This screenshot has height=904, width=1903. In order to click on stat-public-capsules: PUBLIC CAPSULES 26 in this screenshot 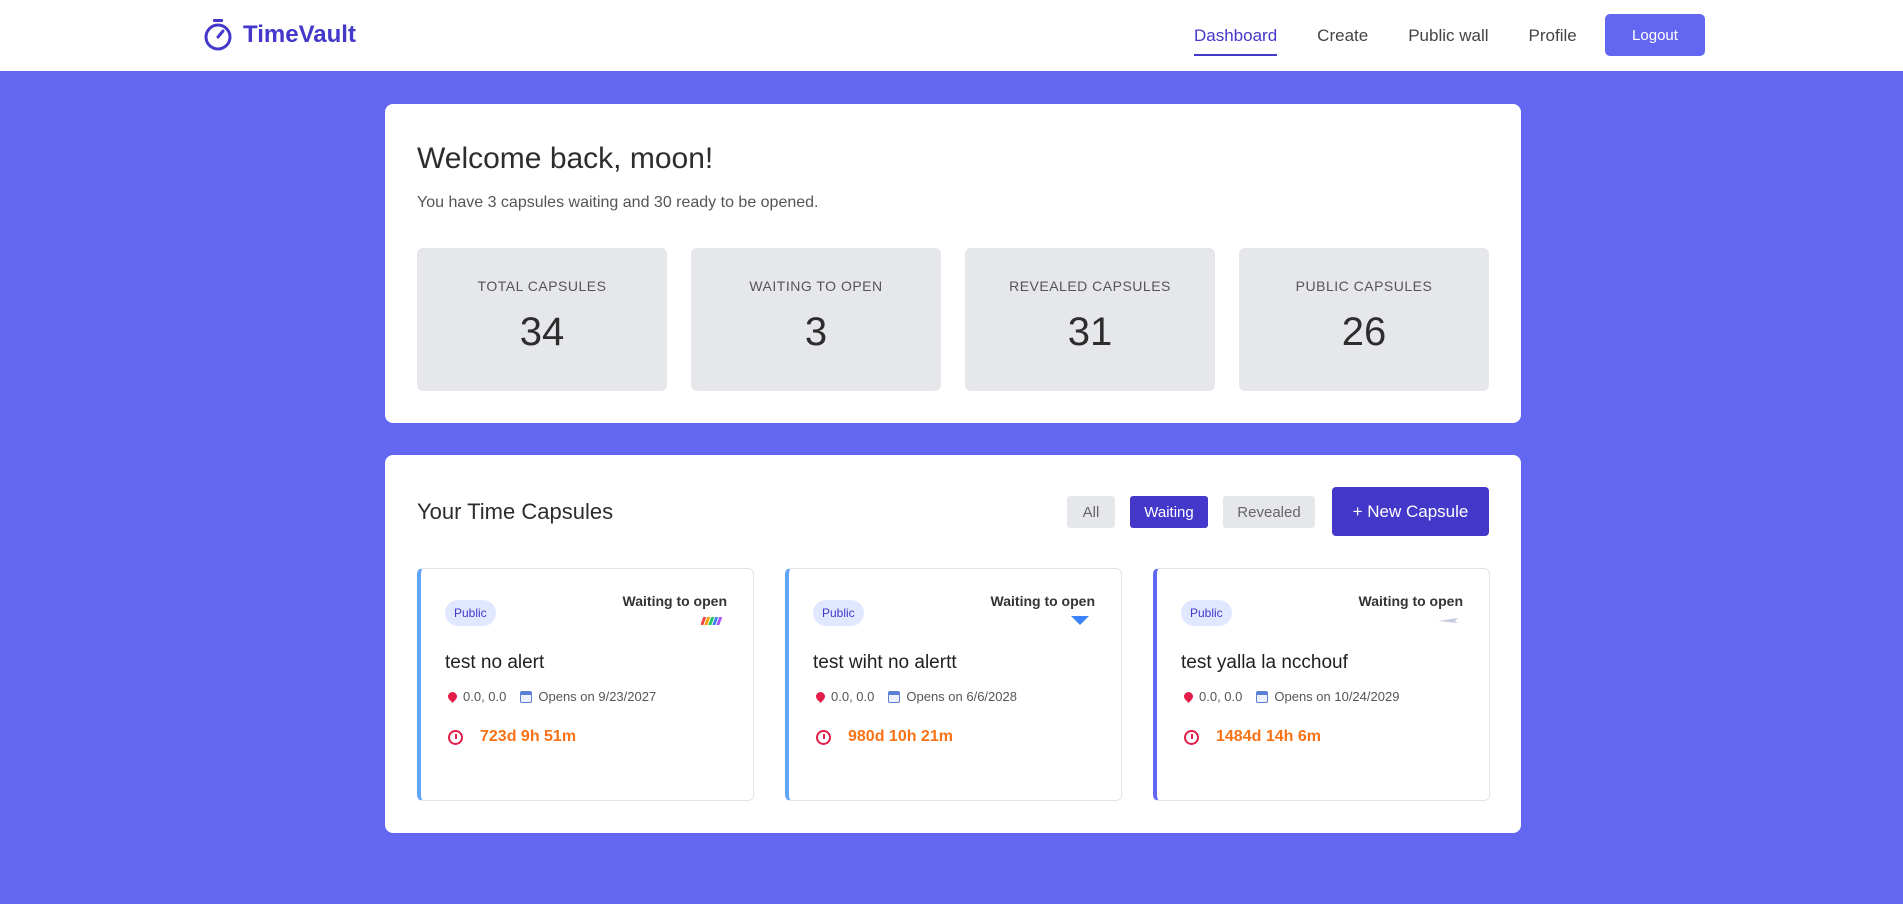, I will do `click(1364, 319)`.